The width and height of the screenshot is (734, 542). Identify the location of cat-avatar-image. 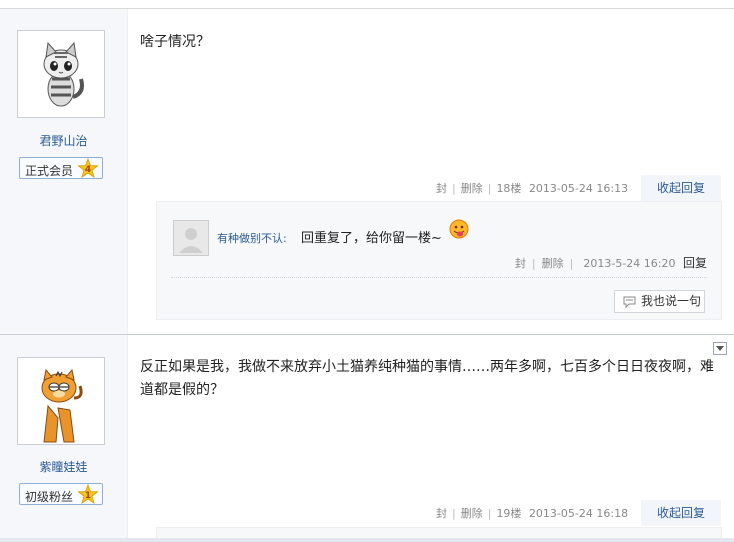
(63, 74).